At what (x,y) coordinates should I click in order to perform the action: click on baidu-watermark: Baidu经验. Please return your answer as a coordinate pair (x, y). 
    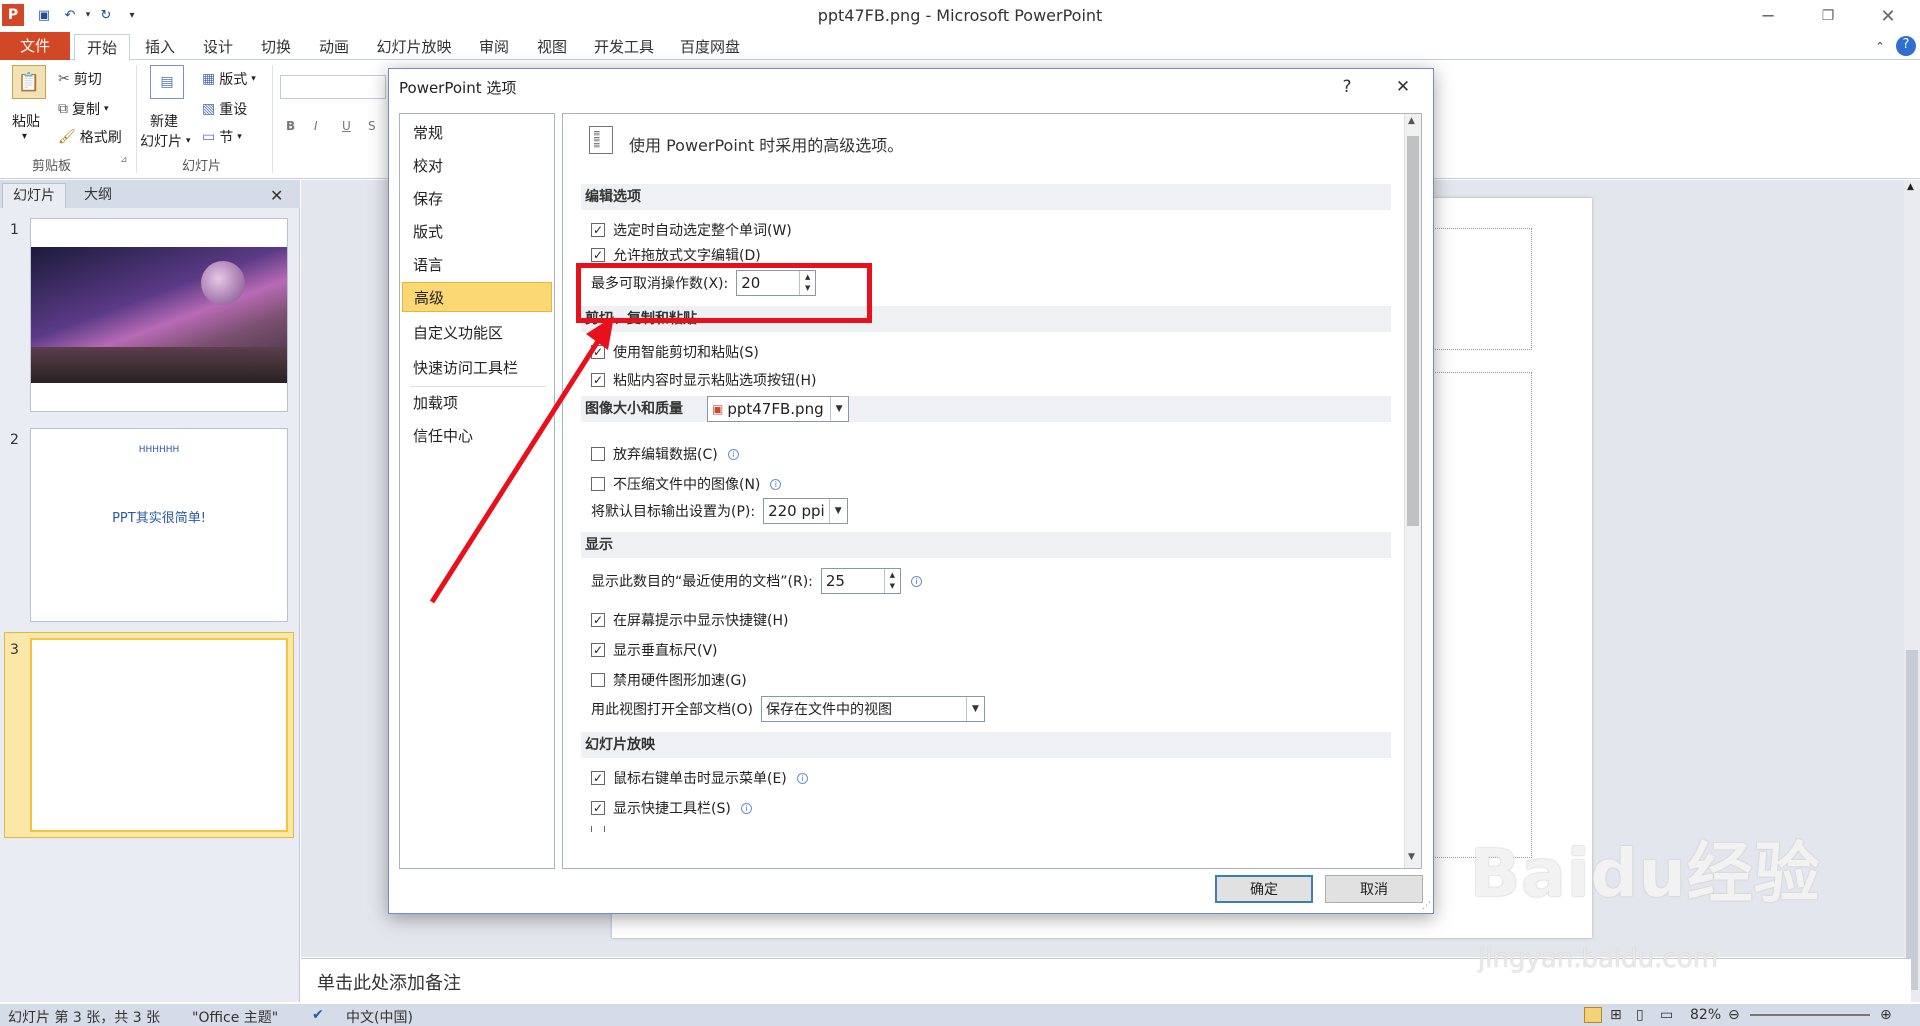
    Looking at the image, I should click on (1645, 873).